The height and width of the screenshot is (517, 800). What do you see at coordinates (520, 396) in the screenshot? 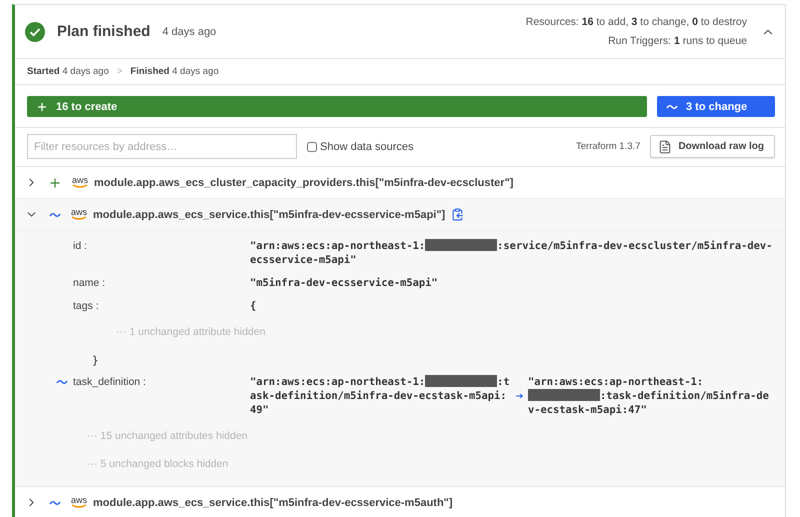
I see `arrow-icon` at bounding box center [520, 396].